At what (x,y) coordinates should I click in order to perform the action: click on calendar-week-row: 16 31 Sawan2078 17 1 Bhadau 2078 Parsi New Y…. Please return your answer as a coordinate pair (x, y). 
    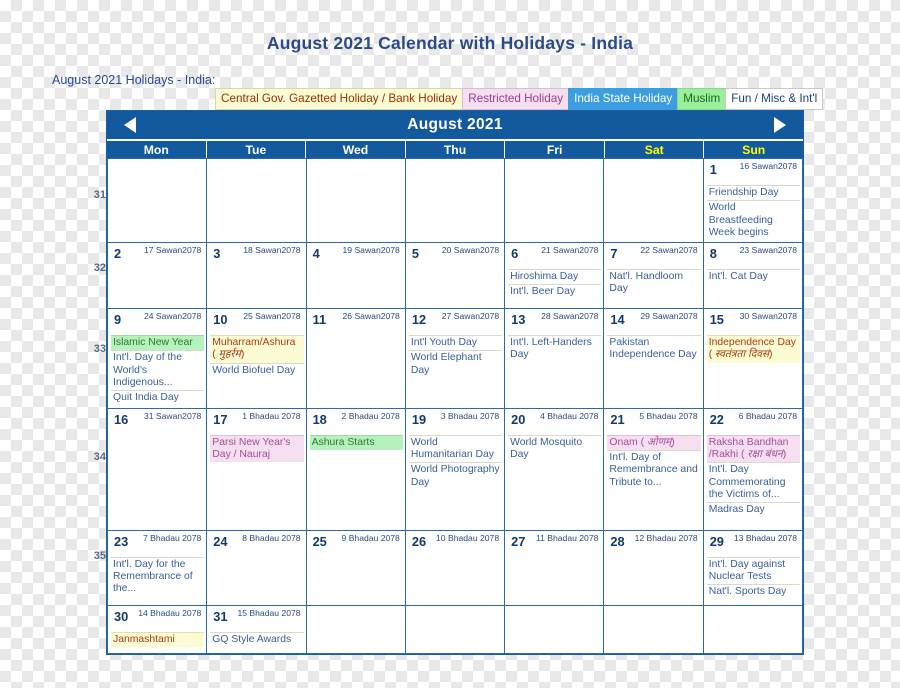
    Looking at the image, I should click on (455, 469).